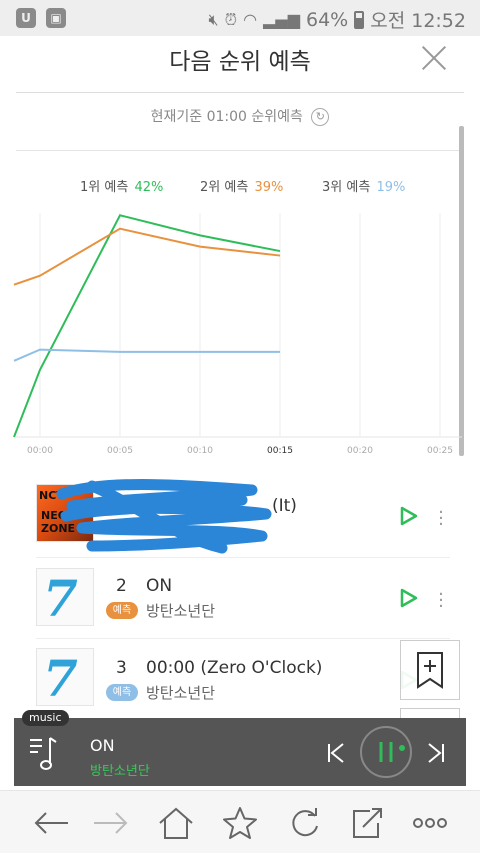 The image size is (480, 853). Describe the element at coordinates (434, 58) in the screenshot. I see `close-icon` at that location.